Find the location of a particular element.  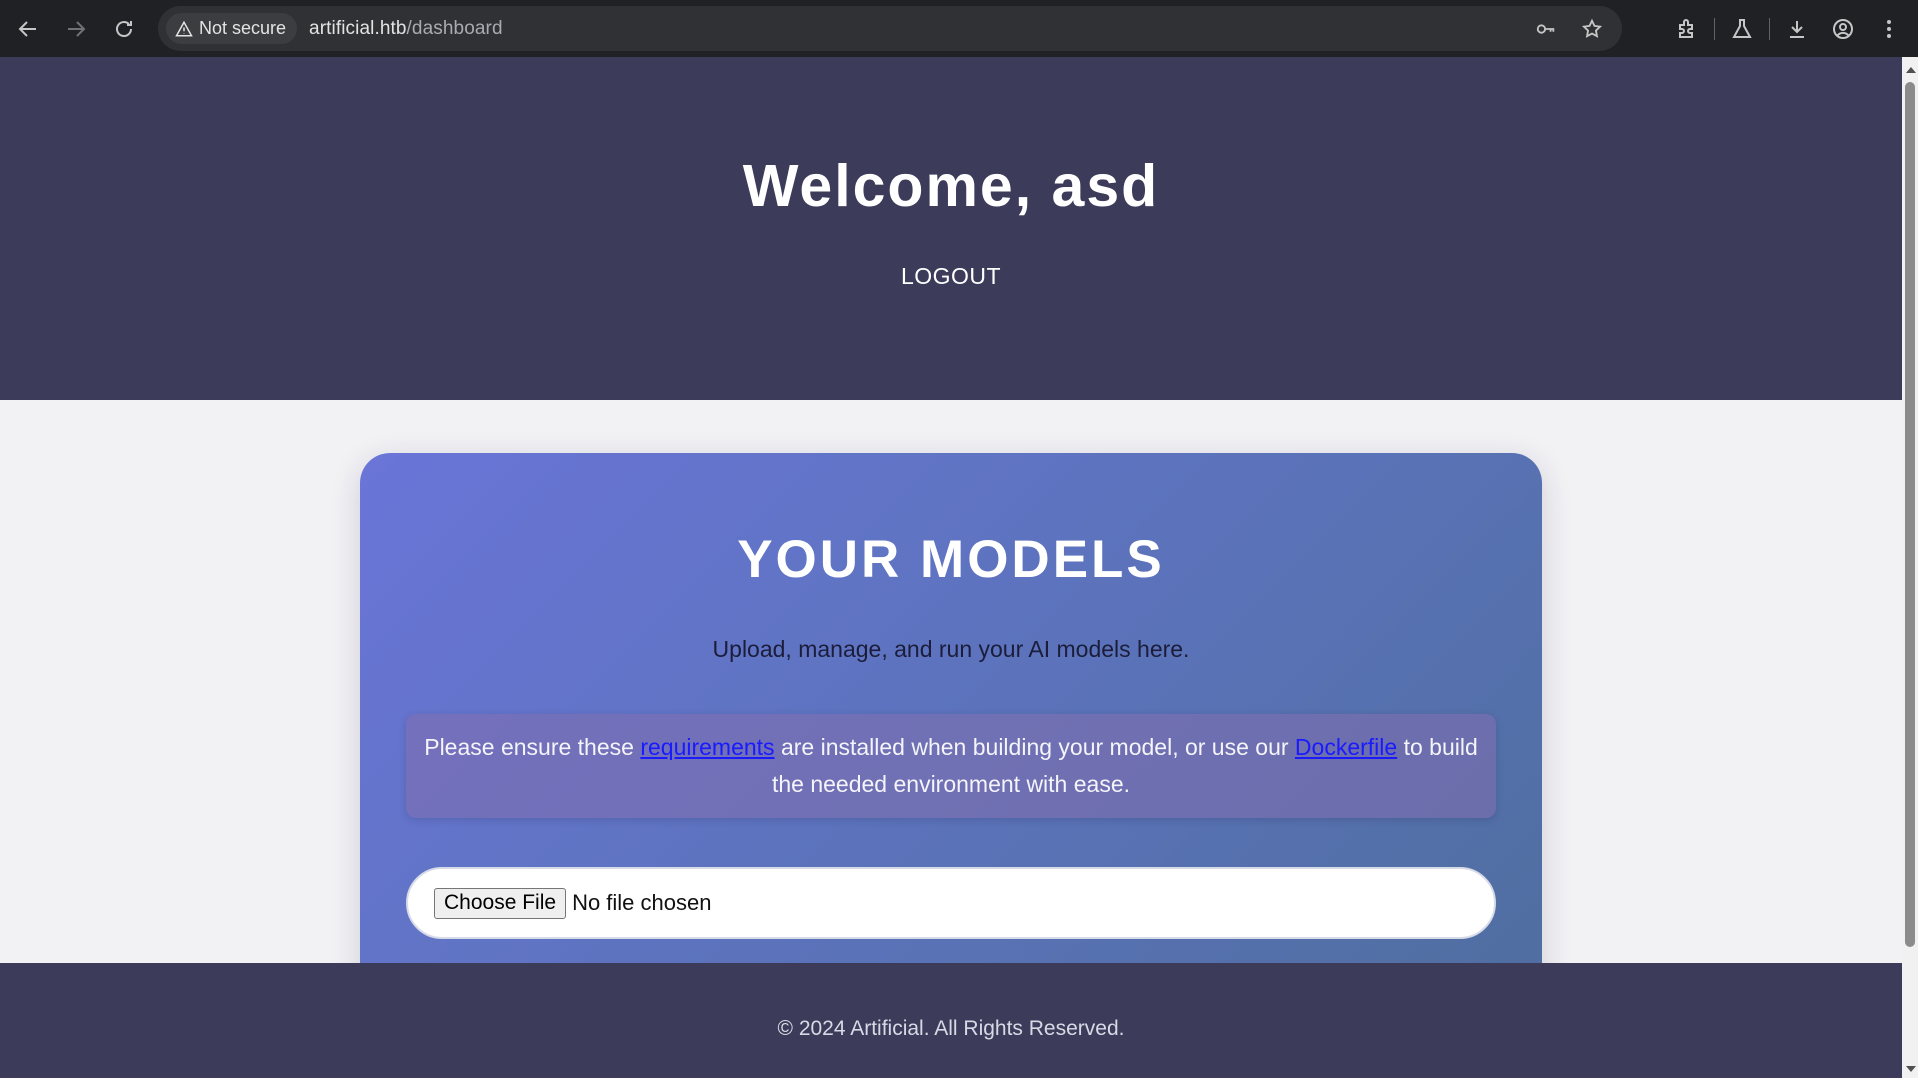

scroll-thumb is located at coordinates (1910, 514).